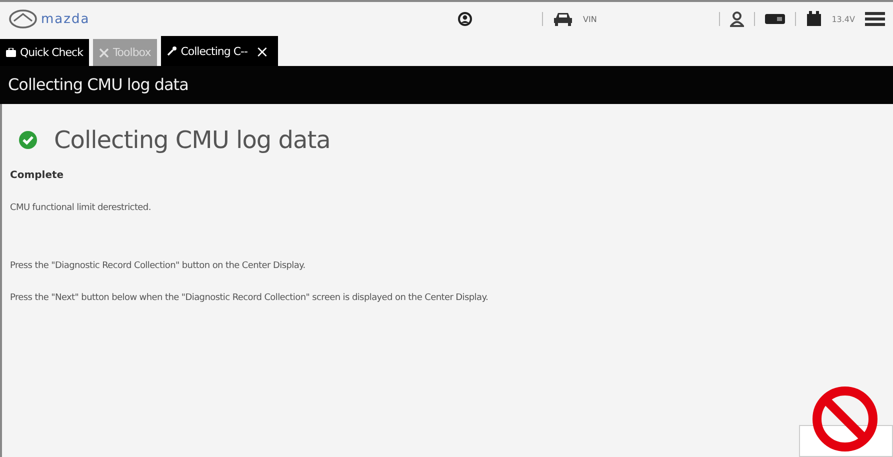 The width and height of the screenshot is (893, 457). Describe the element at coordinates (446, 85) in the screenshot. I see `page-title-bar: Collecting CMU log data` at that location.